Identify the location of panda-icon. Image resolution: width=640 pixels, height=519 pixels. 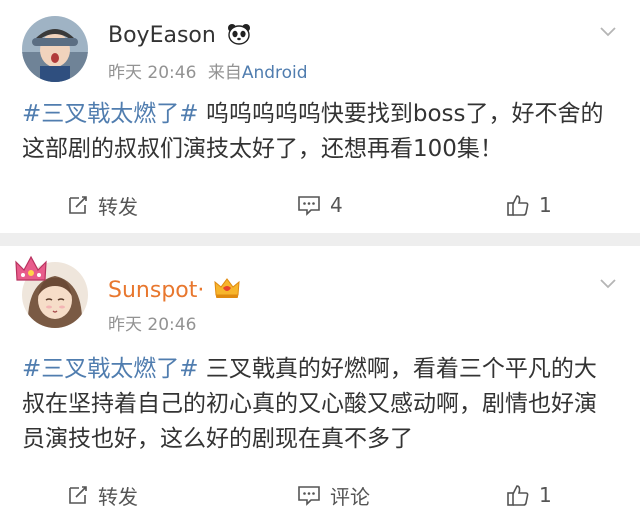
(238, 34).